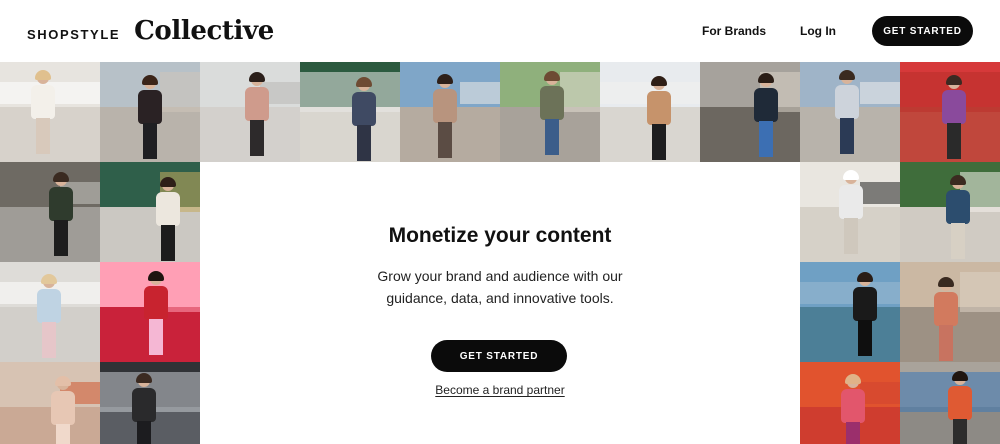  I want to click on for-brands-link: For Brands, so click(734, 31).